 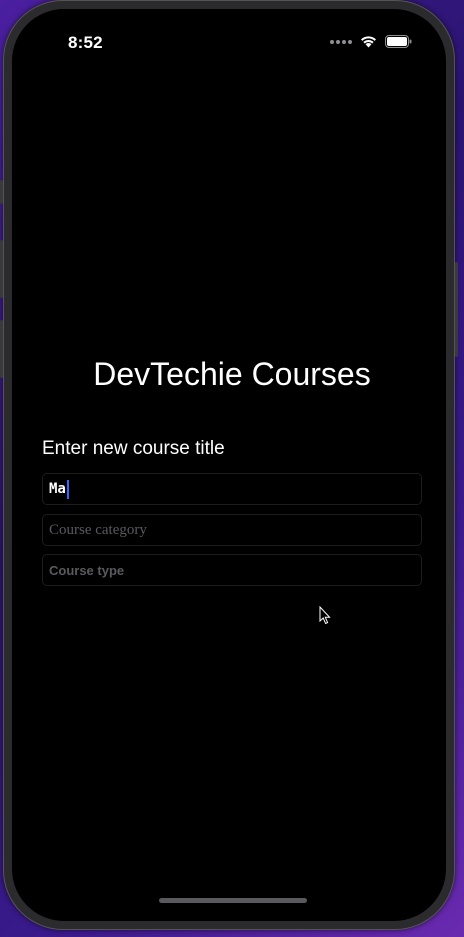 What do you see at coordinates (398, 41) in the screenshot?
I see `battery-icon` at bounding box center [398, 41].